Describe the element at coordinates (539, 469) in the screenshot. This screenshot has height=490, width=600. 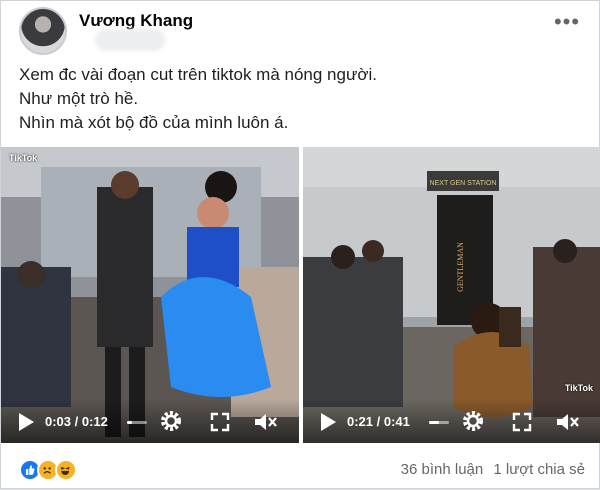
I see `share-count: 1 lượt chia sẻ` at that location.